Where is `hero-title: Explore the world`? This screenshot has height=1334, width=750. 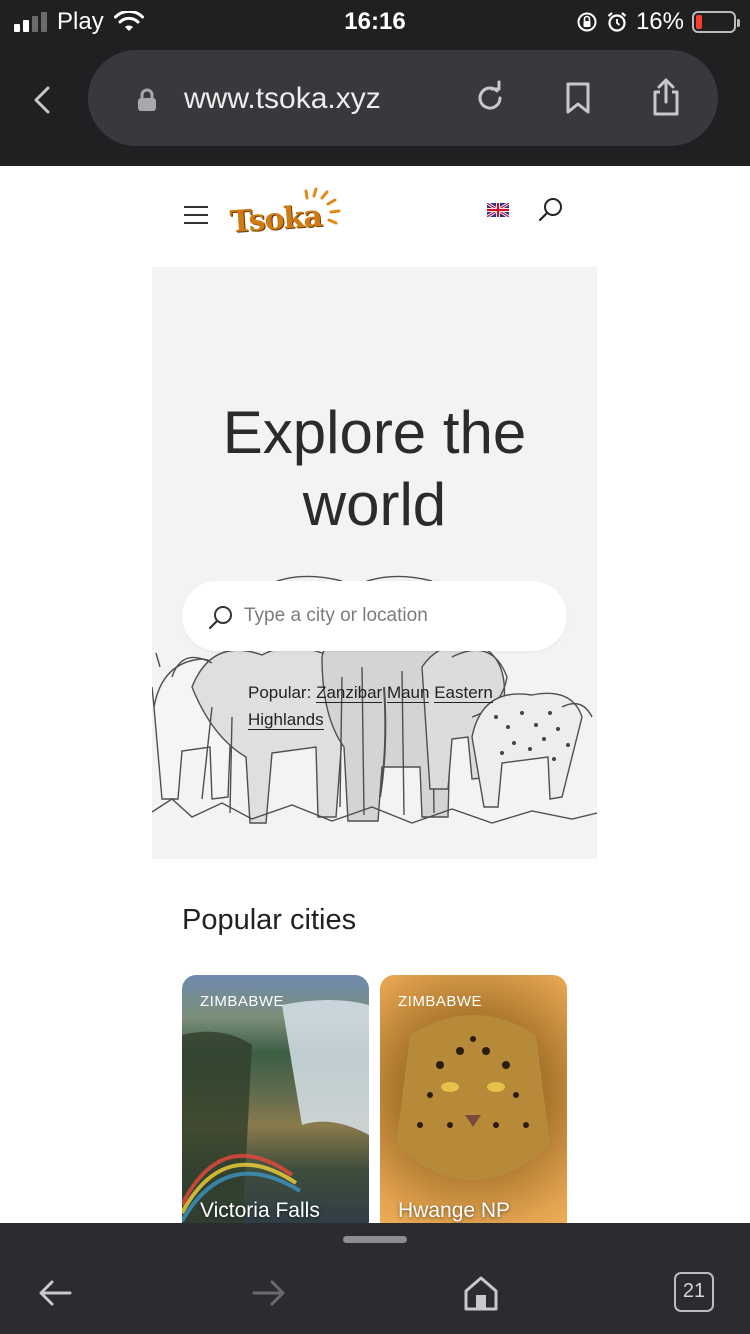 hero-title: Explore the world is located at coordinates (374, 469).